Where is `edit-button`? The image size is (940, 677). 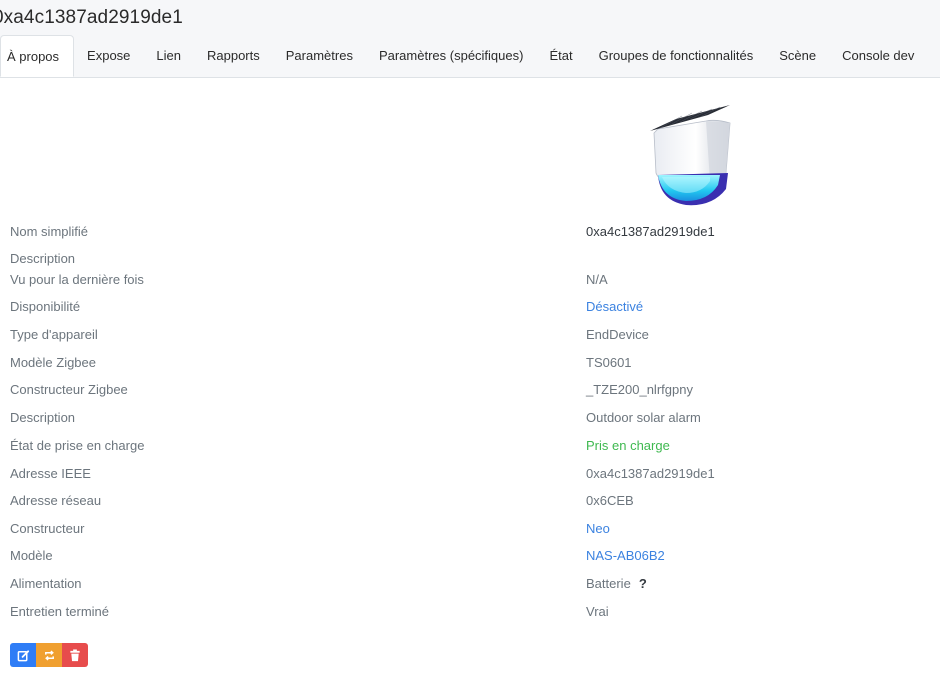
edit-button is located at coordinates (23, 655).